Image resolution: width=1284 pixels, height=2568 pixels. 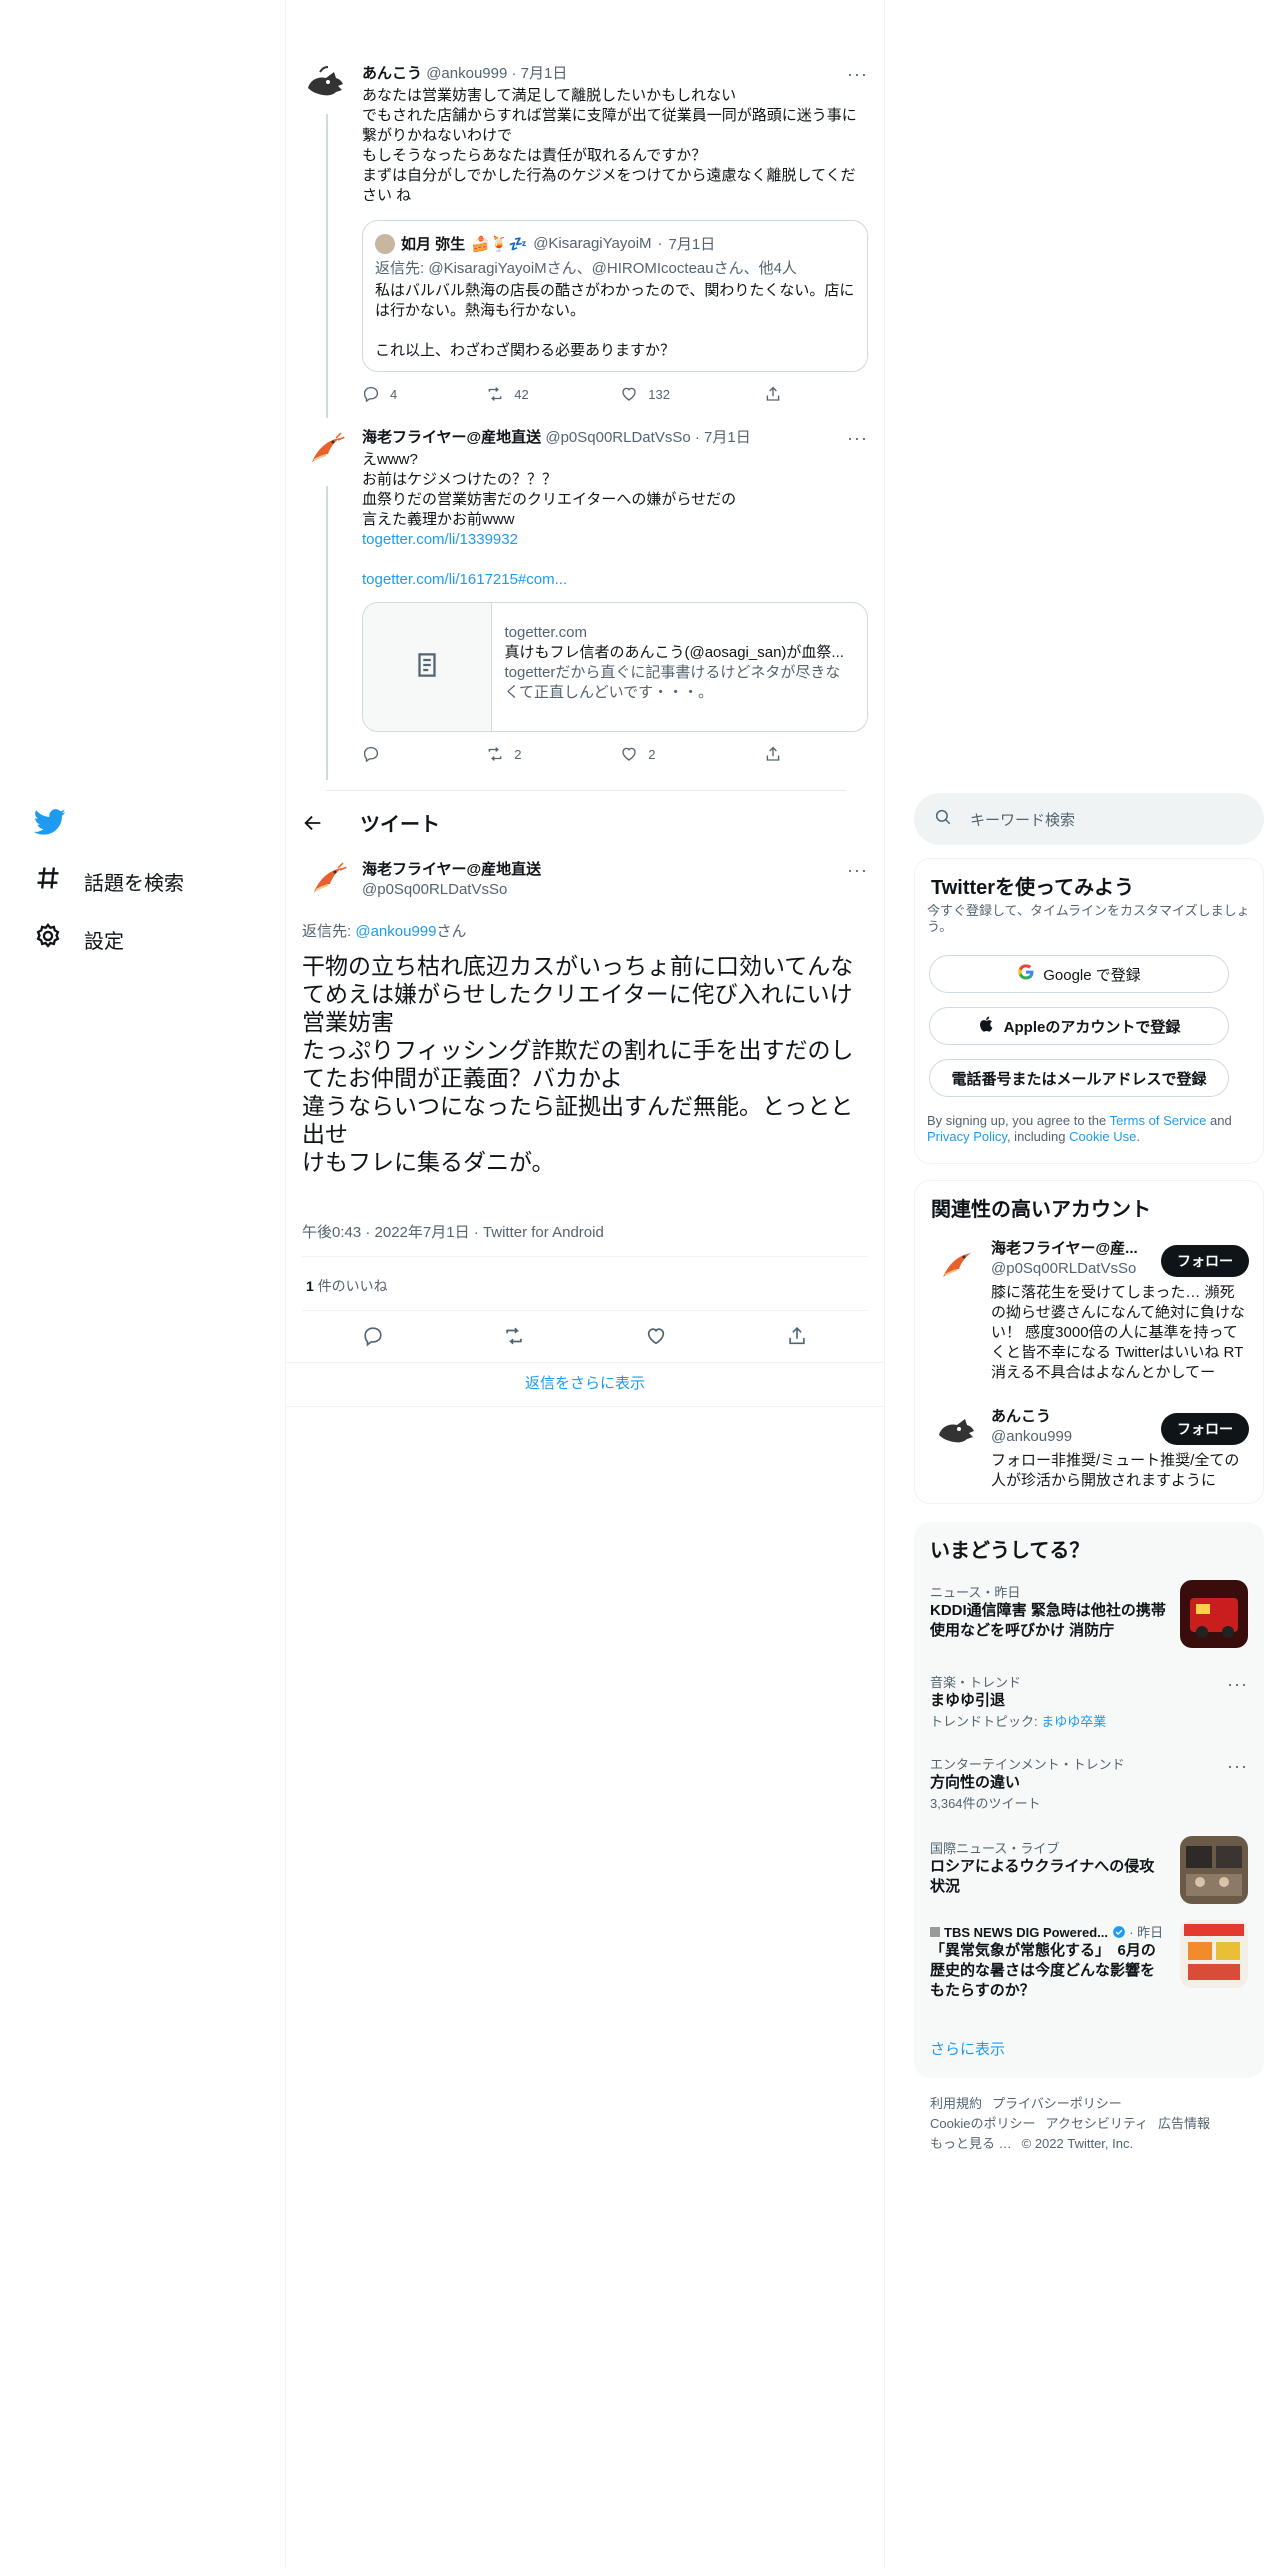 I want to click on phone-email-signup-button: 電話番号またはメールアドレスで登録, so click(x=1079, y=1078).